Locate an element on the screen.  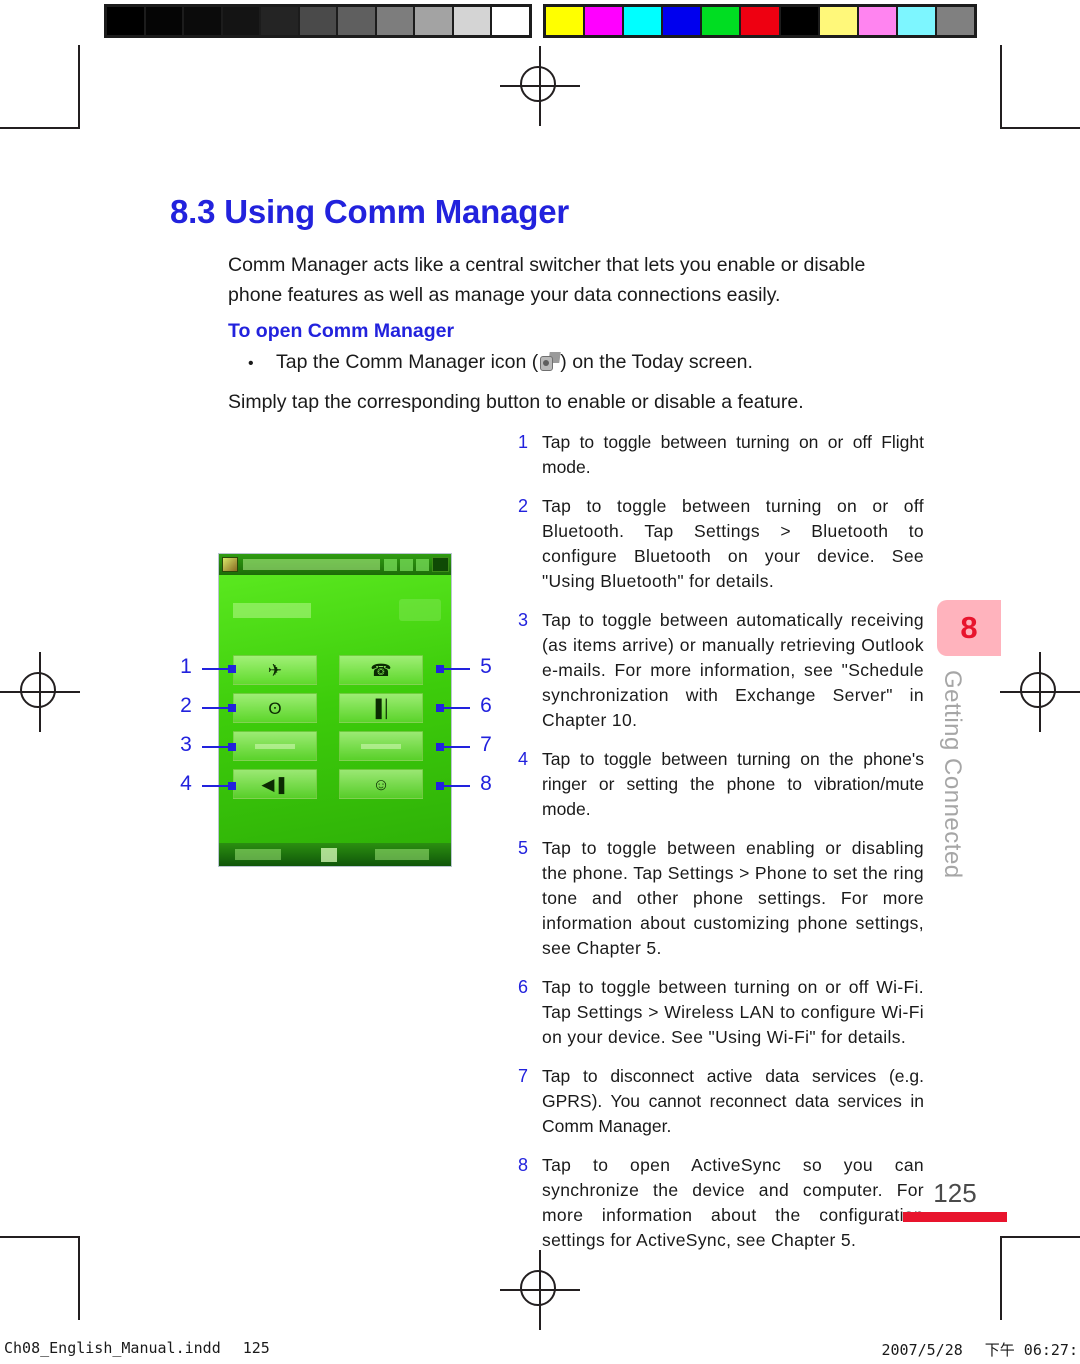
footer-filename: Ch08_English_Manual.indd is located at coordinates (112, 1348).